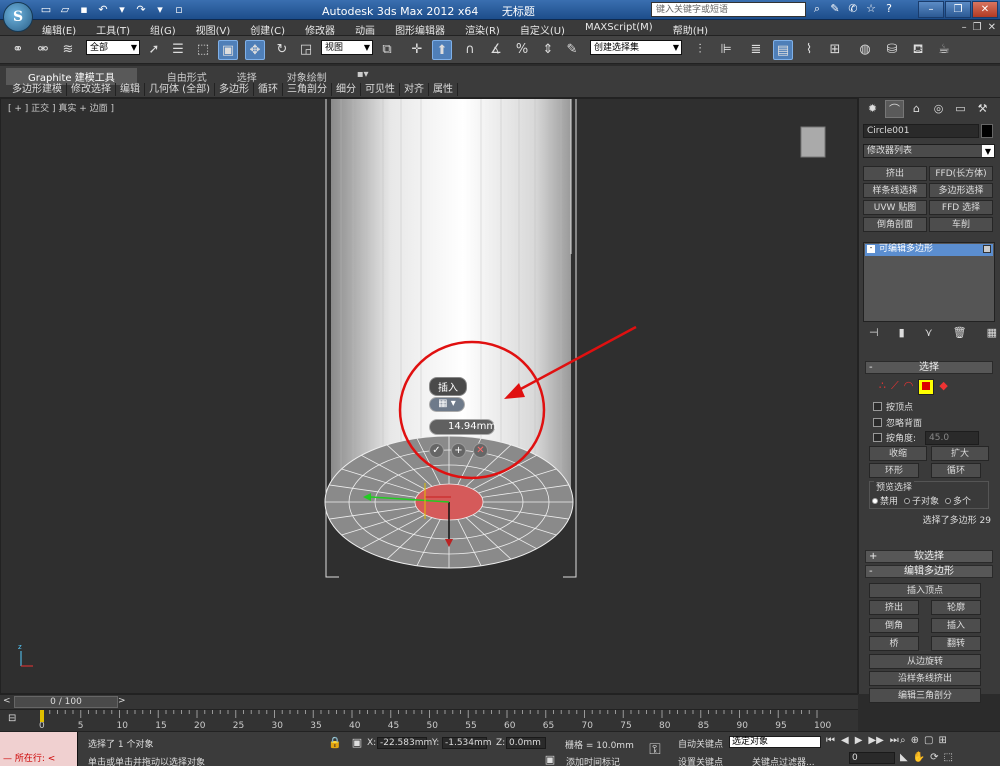 The height and width of the screenshot is (766, 1000). What do you see at coordinates (894, 643) in the screenshot?
I see `bridge-button: 桥` at bounding box center [894, 643].